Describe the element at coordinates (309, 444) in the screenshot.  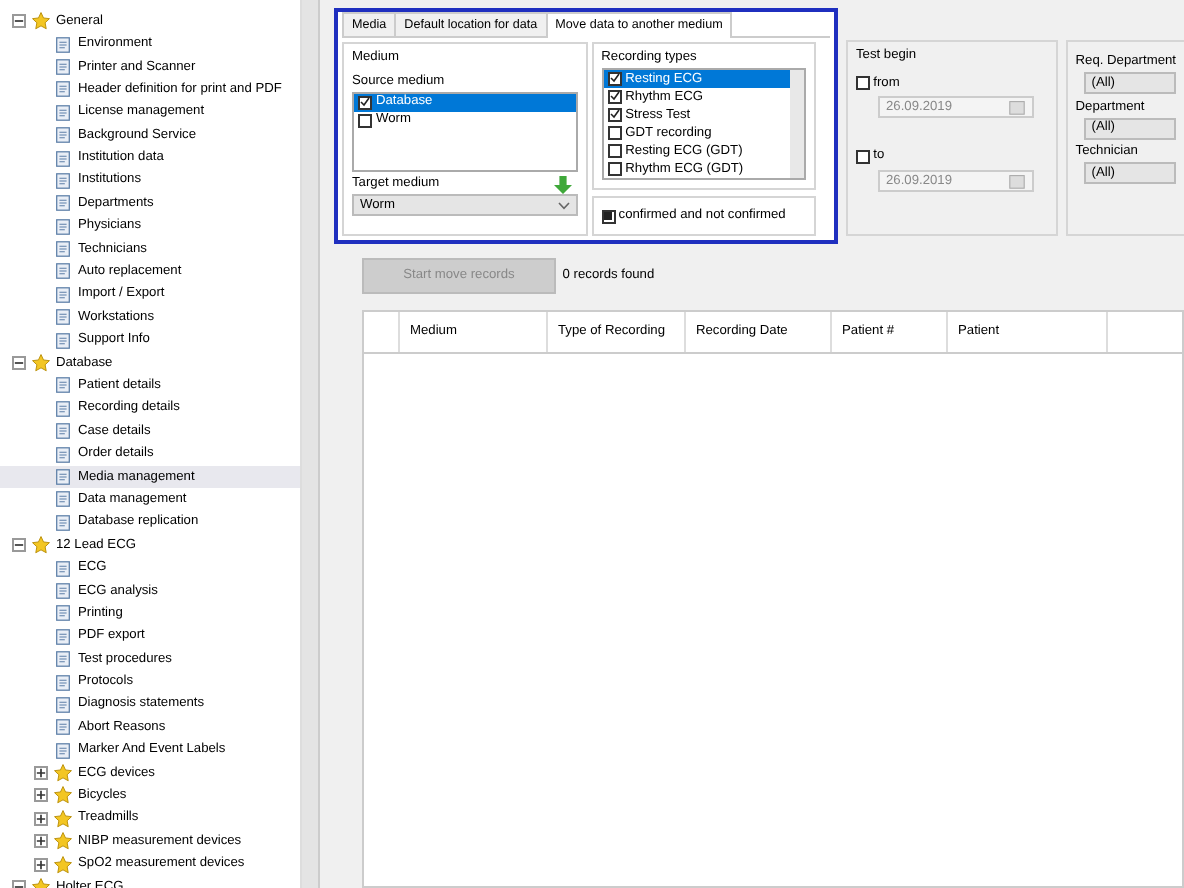
I see `scrollbar` at that location.